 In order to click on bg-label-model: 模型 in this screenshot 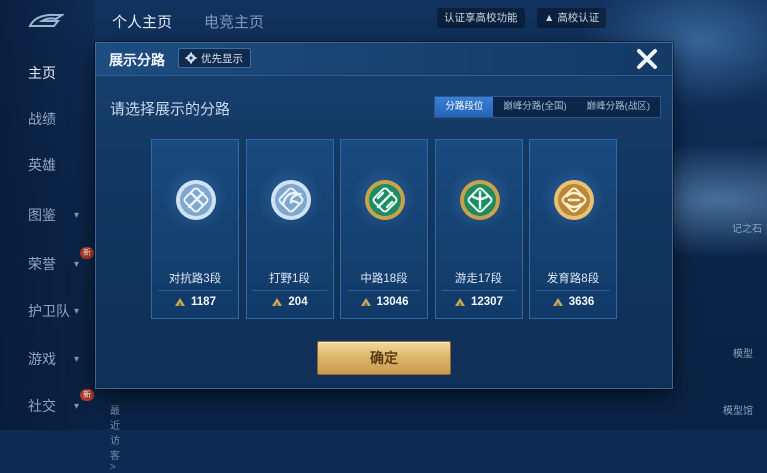, I will do `click(743, 352)`.